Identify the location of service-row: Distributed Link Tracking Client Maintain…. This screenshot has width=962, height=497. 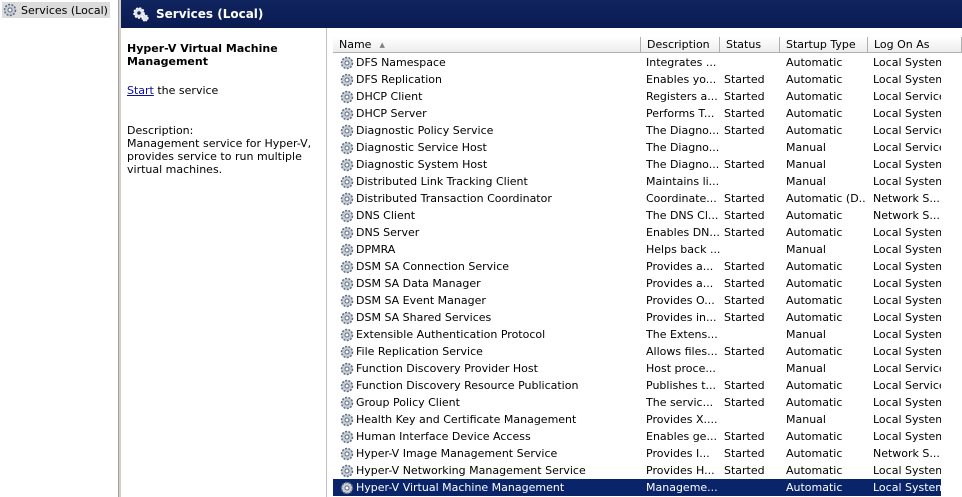
(637, 181).